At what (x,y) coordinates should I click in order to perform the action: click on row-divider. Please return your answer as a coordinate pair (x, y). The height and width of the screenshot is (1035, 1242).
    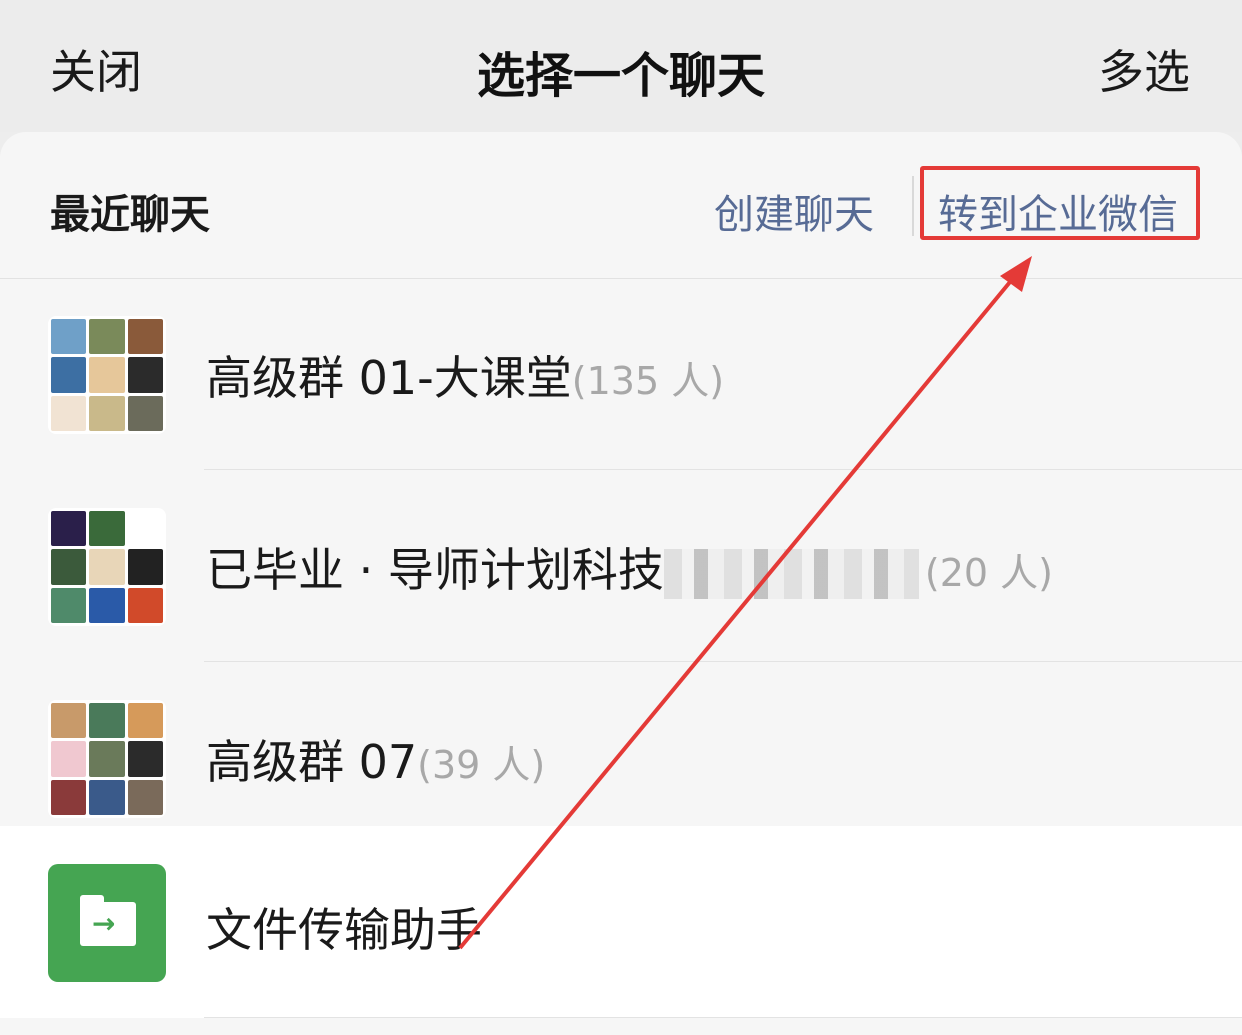
    Looking at the image, I should click on (723, 1017).